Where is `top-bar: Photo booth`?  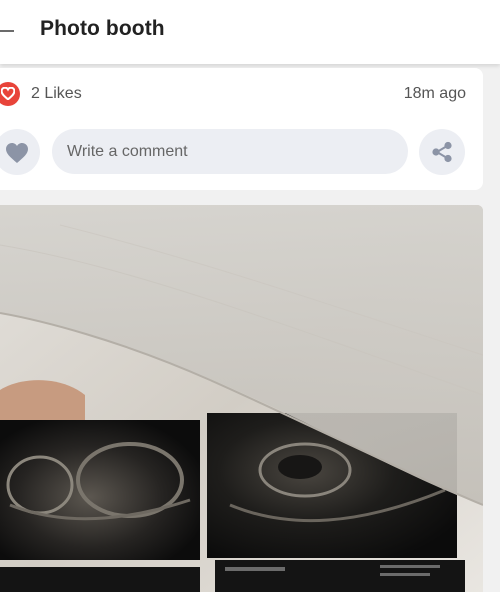
top-bar: Photo booth is located at coordinates (250, 32).